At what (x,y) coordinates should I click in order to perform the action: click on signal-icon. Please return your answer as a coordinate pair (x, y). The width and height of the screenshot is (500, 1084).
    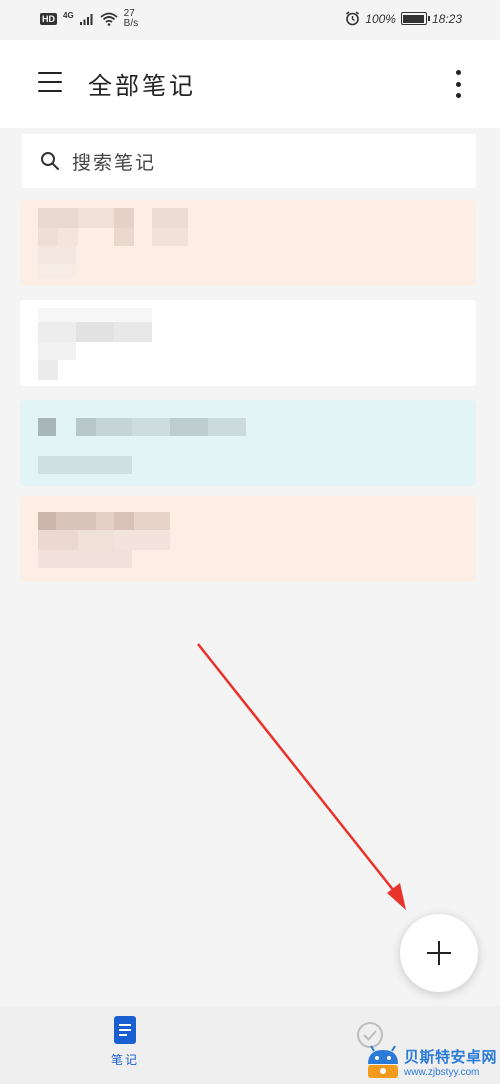
    Looking at the image, I should click on (86, 19).